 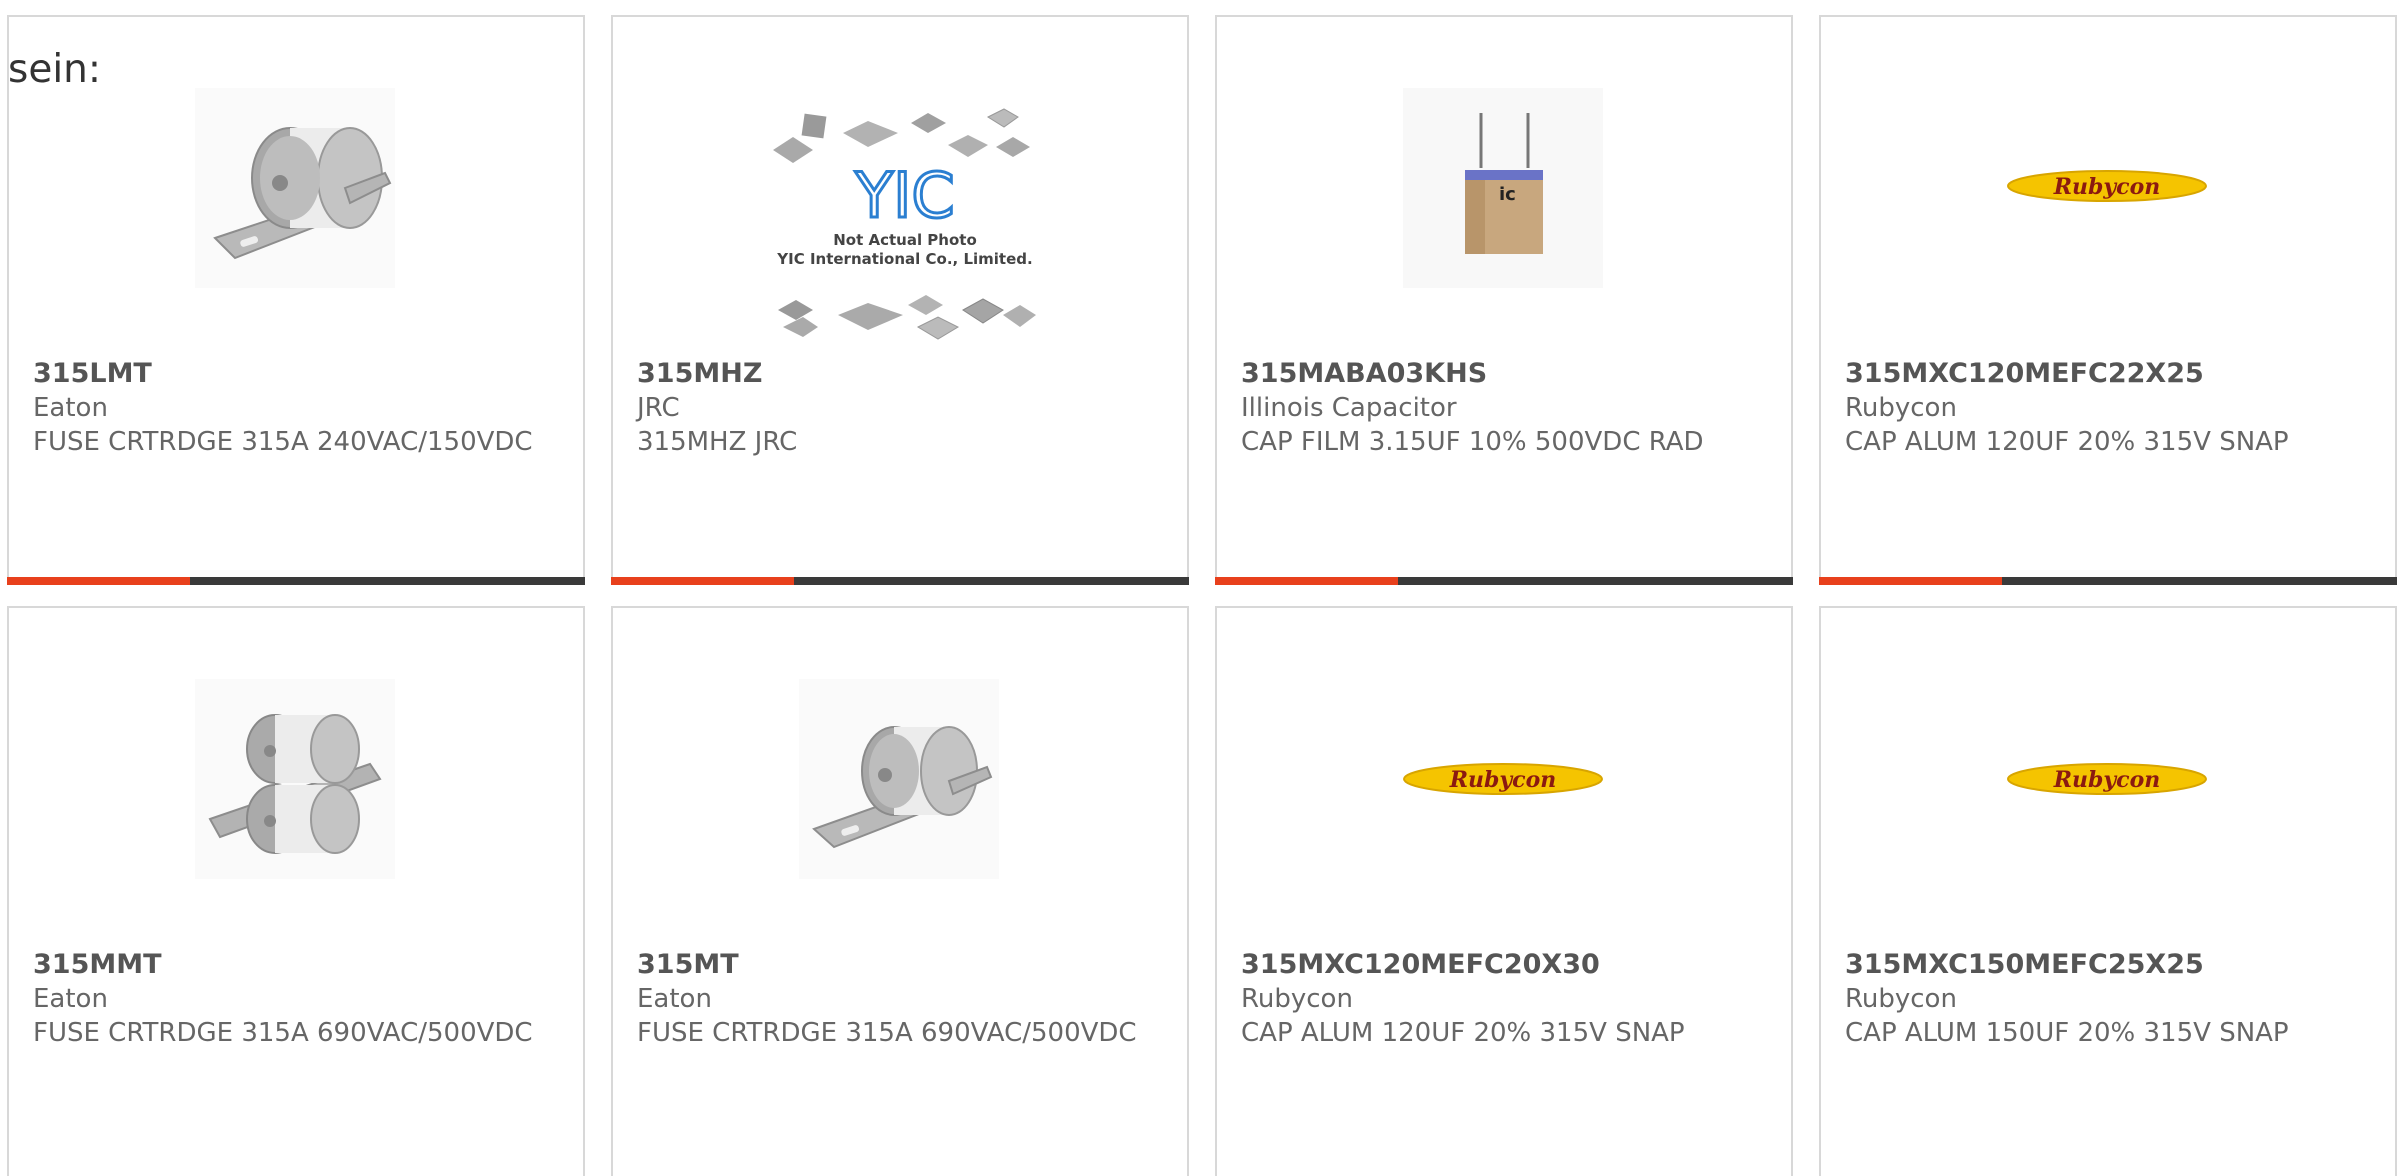 I want to click on yic-logo: YIC, so click(x=904, y=195).